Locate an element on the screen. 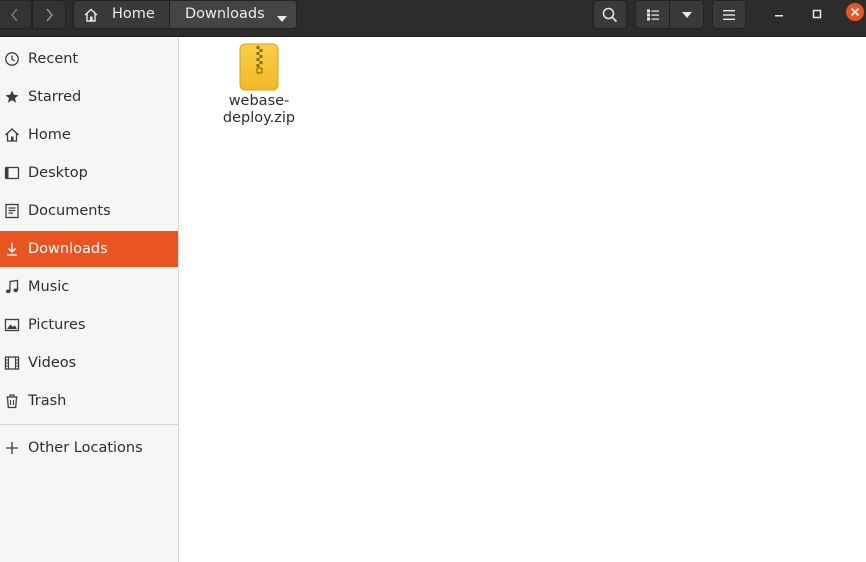  clock-icon is located at coordinates (12, 59).